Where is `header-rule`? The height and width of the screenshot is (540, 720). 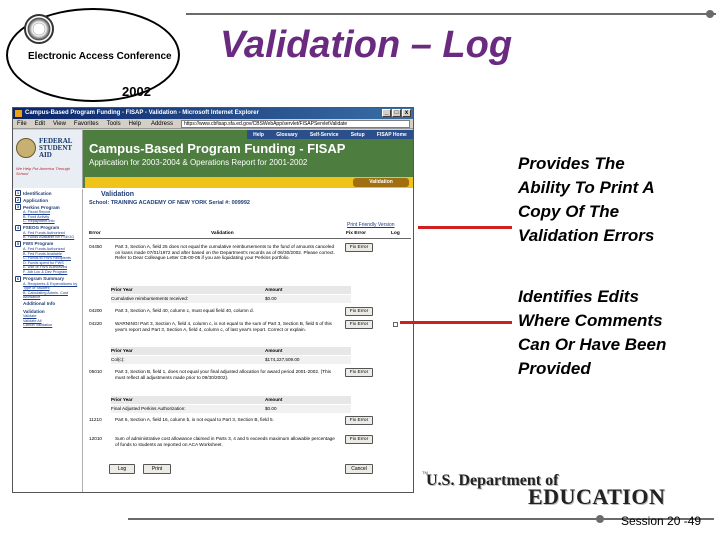 header-rule is located at coordinates (250, 238).